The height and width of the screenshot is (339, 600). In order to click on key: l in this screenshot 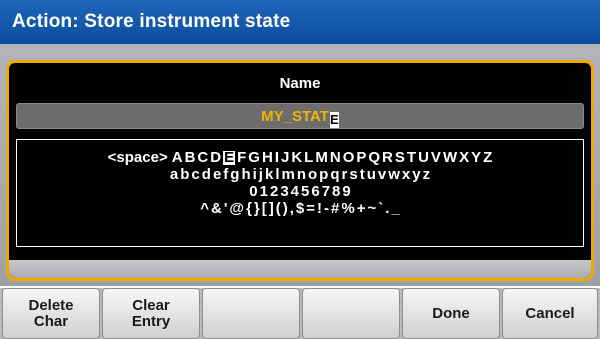, I will do `click(277, 174)`.